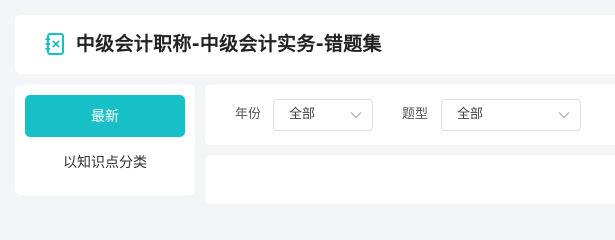 The image size is (615, 240). What do you see at coordinates (410, 179) in the screenshot?
I see `question-list-panel` at bounding box center [410, 179].